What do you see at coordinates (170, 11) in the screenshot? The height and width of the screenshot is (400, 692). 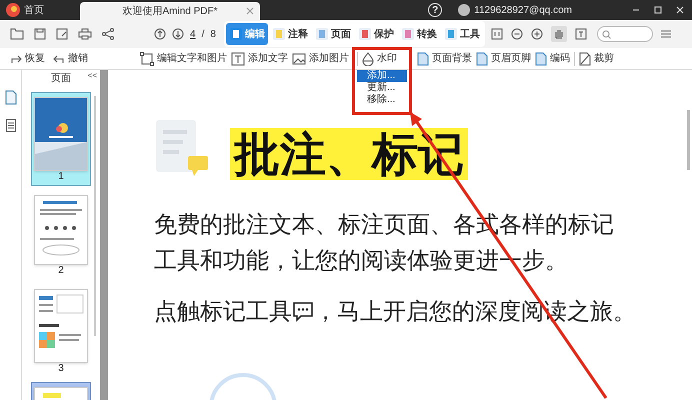 I see `document-tab: 欢迎使用Amind PDF*` at bounding box center [170, 11].